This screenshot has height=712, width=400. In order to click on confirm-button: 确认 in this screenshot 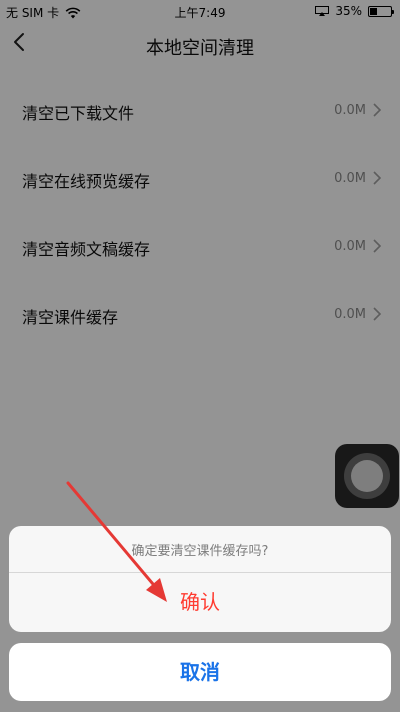, I will do `click(200, 602)`.